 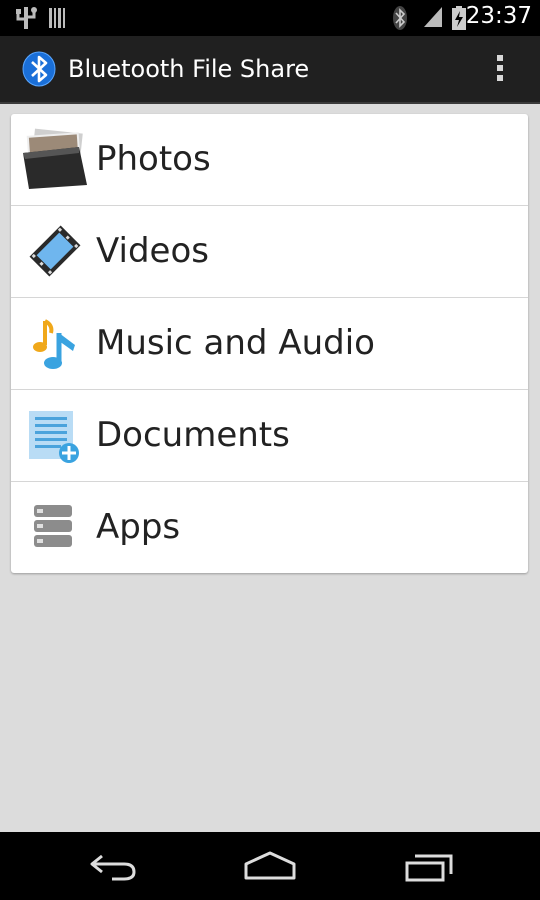 What do you see at coordinates (235, 343) in the screenshot?
I see `list-item-label: Music and Audio` at bounding box center [235, 343].